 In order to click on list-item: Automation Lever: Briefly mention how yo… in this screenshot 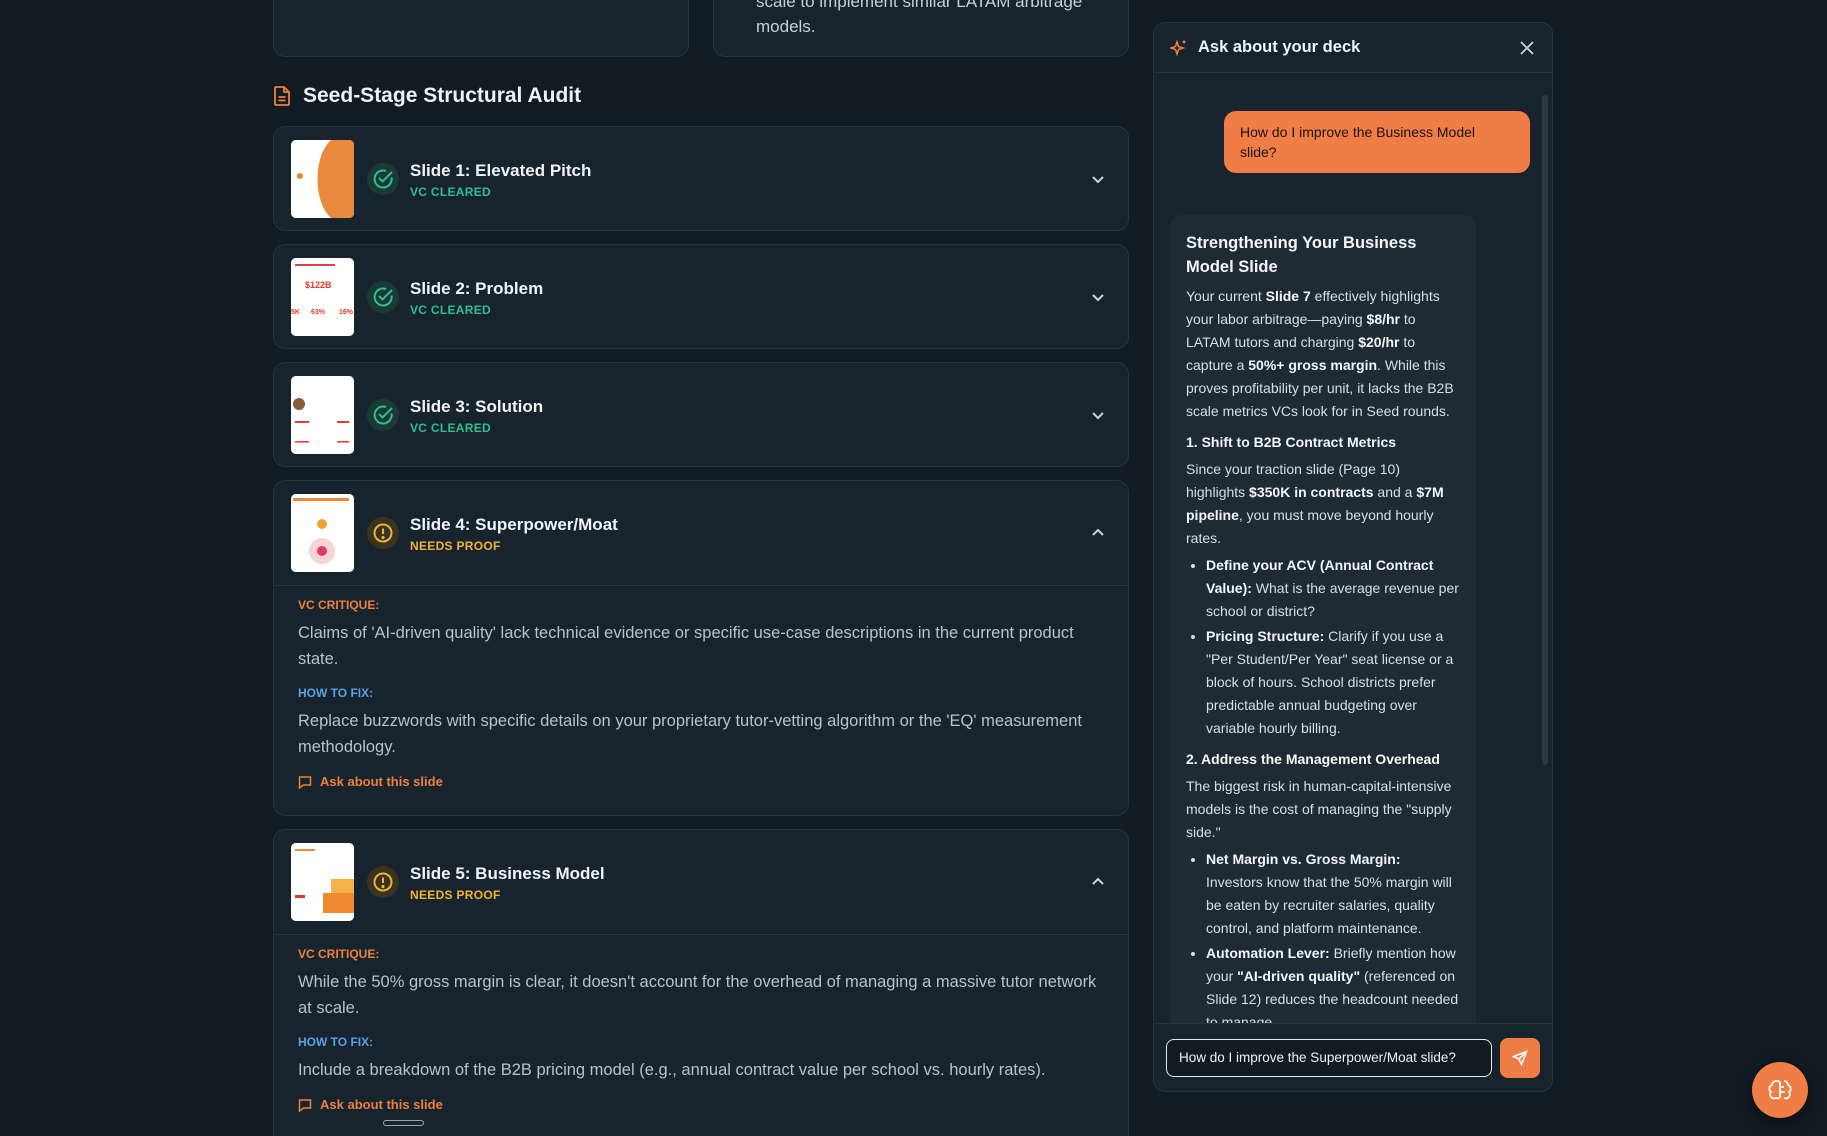, I will do `click(1333, 982)`.